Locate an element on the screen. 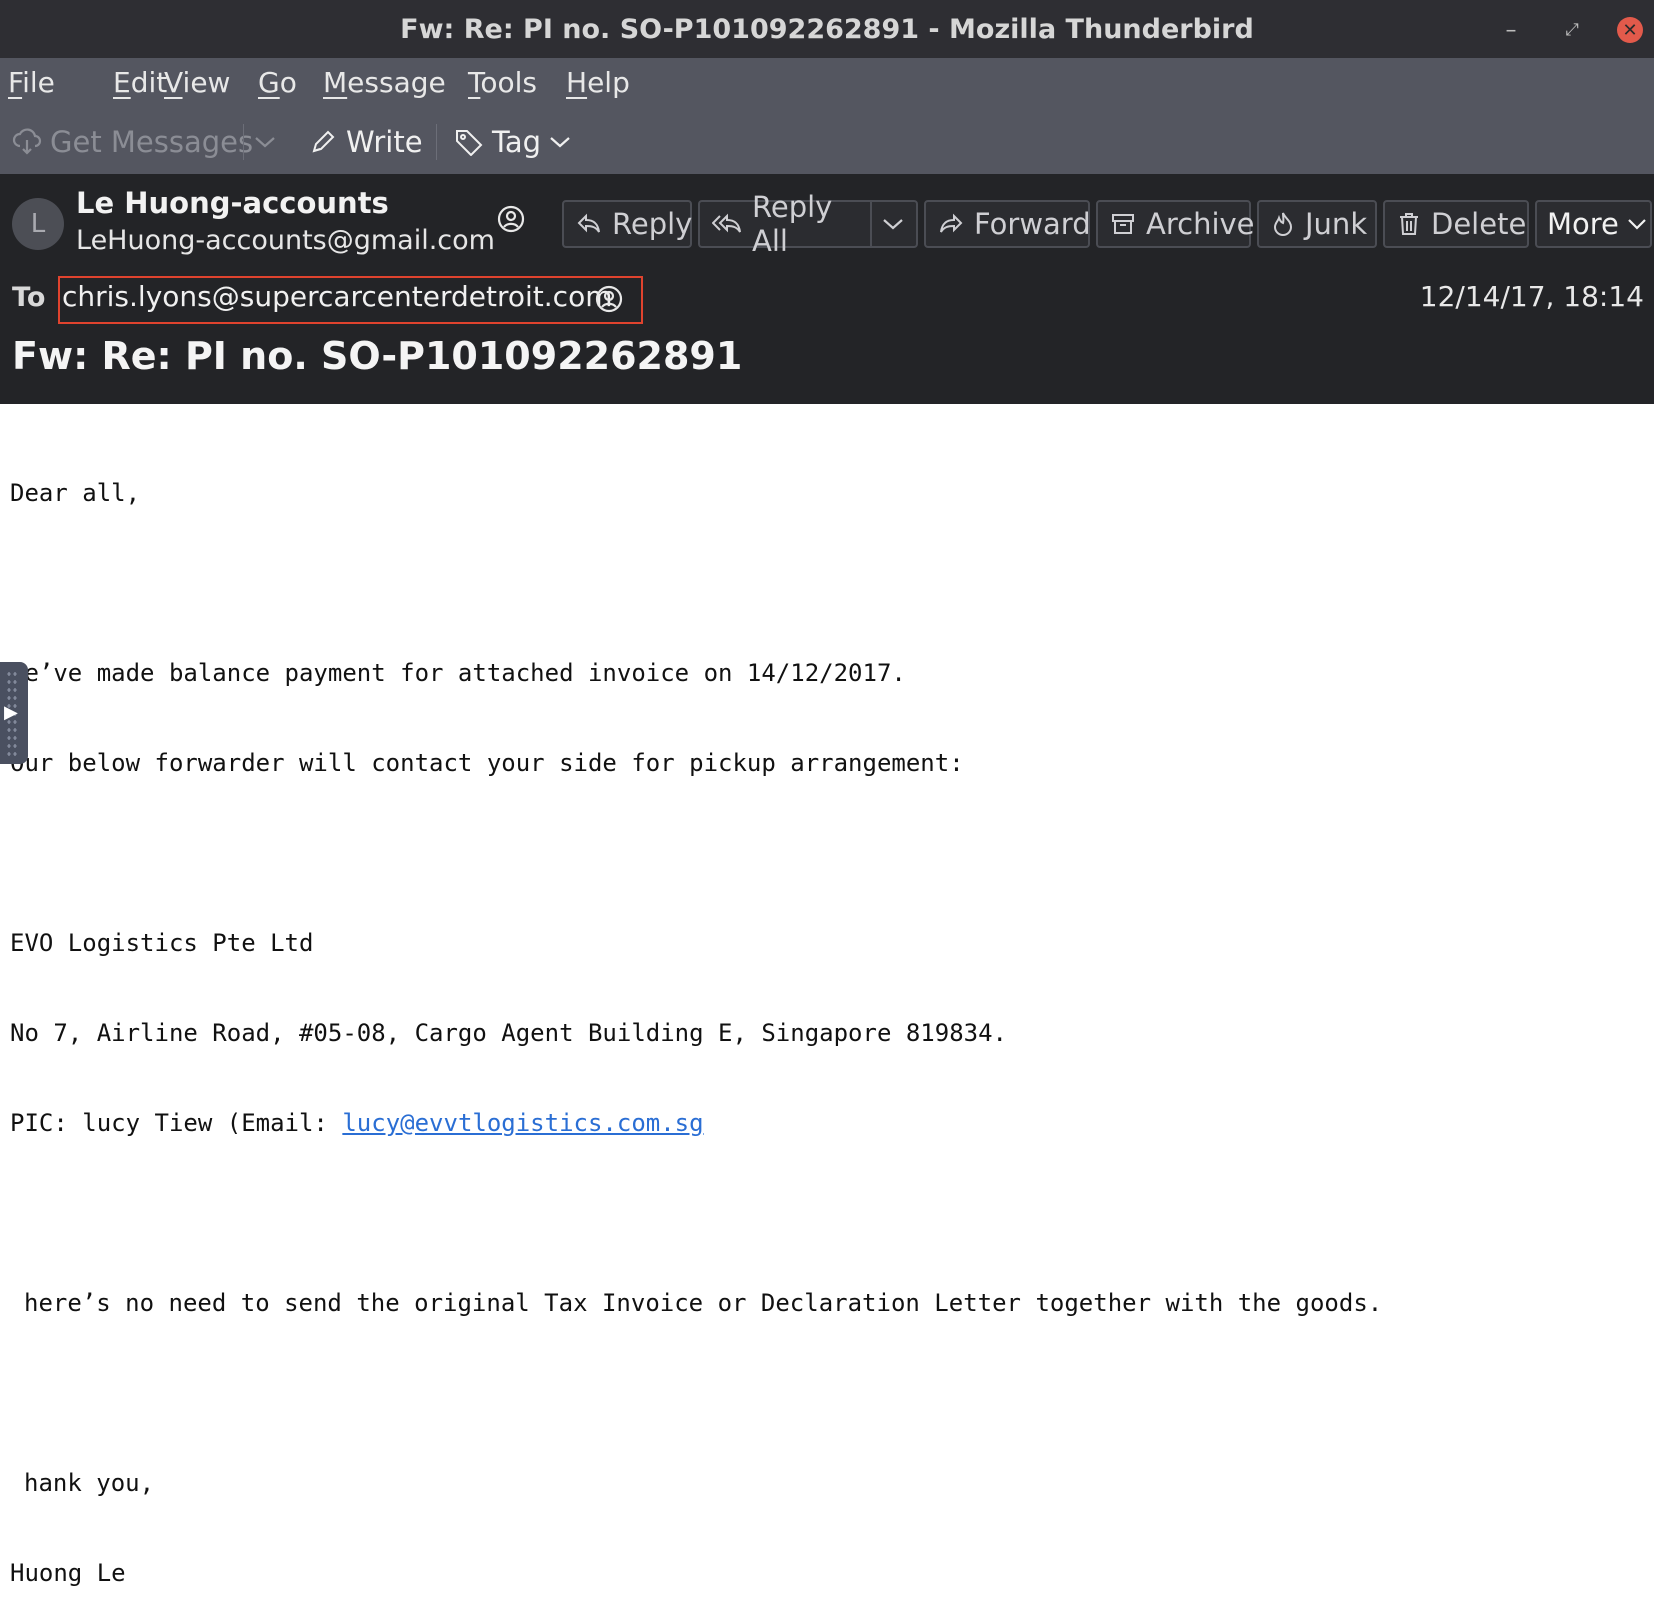 The image size is (1654, 1618). write-button: Write is located at coordinates (366, 142).